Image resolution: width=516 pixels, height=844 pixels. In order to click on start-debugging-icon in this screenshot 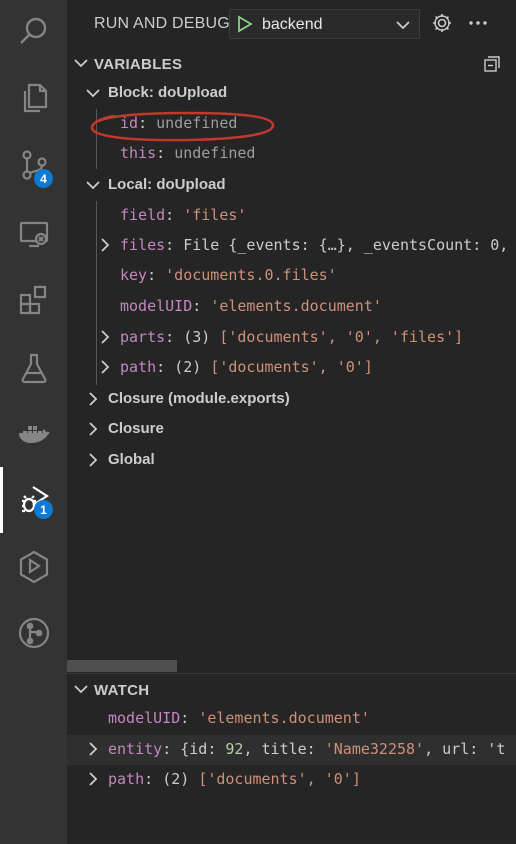, I will do `click(245, 24)`.